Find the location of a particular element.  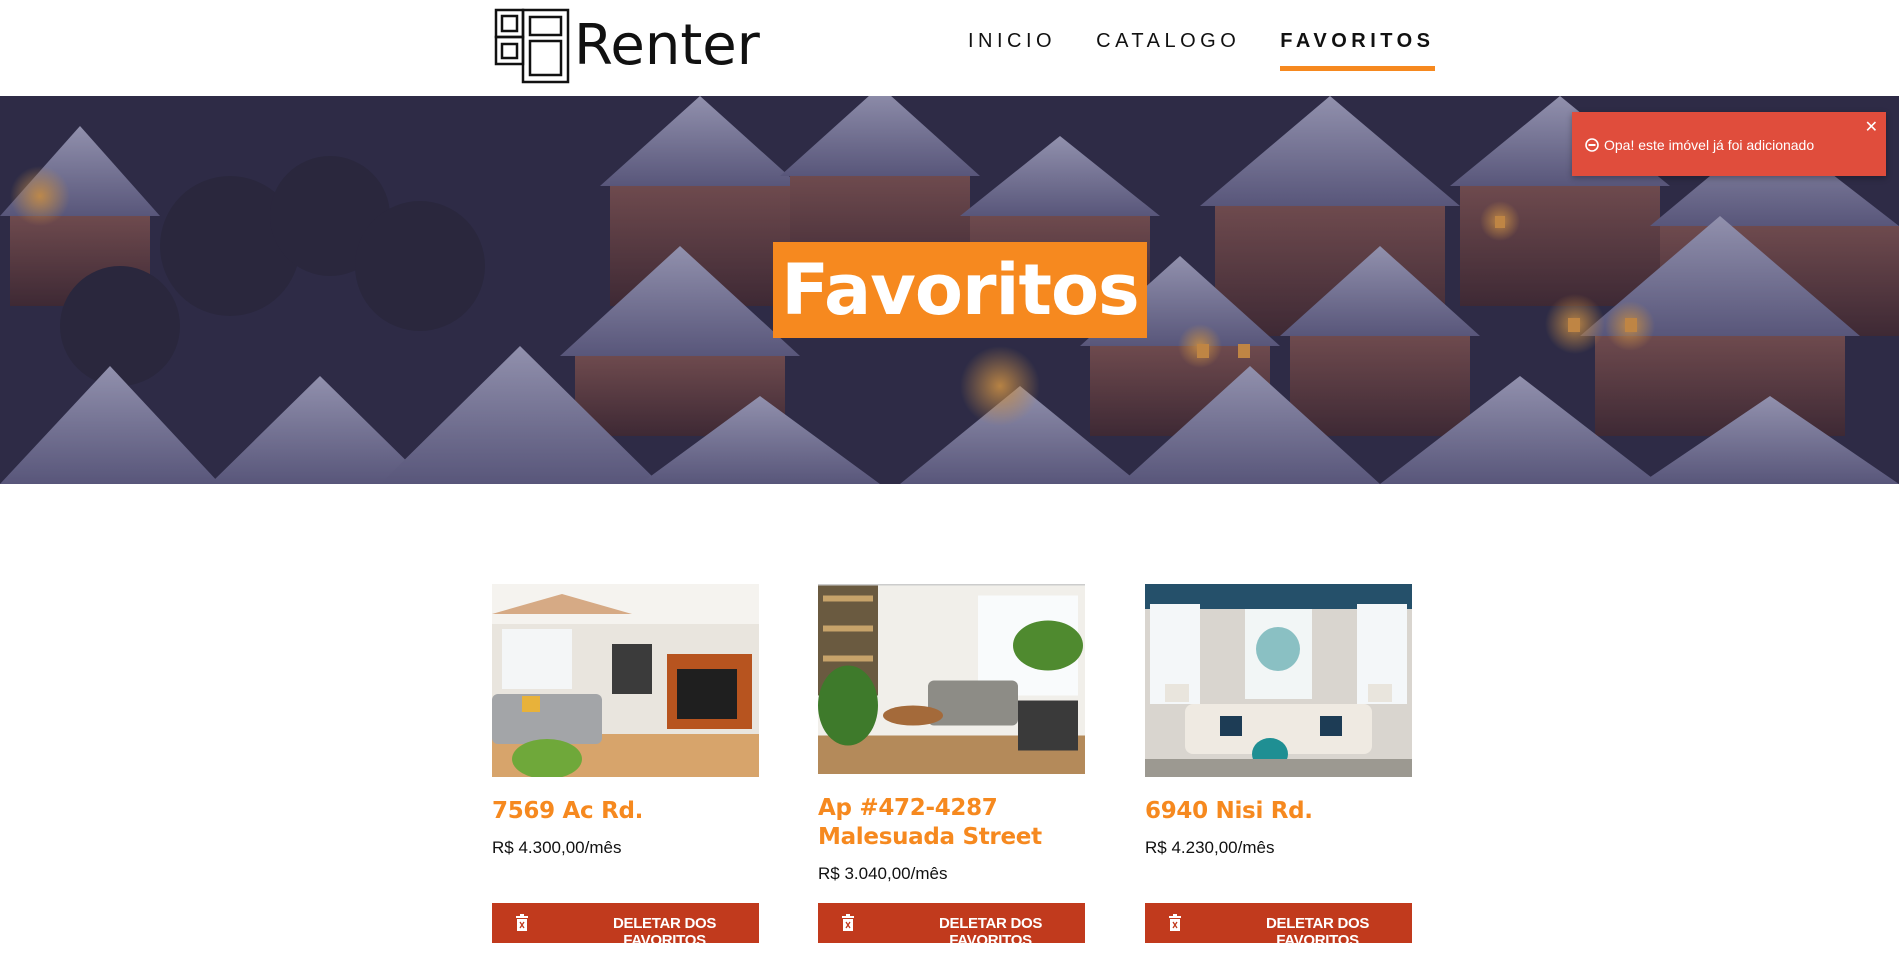

brand-name: Renter is located at coordinates (667, 45).